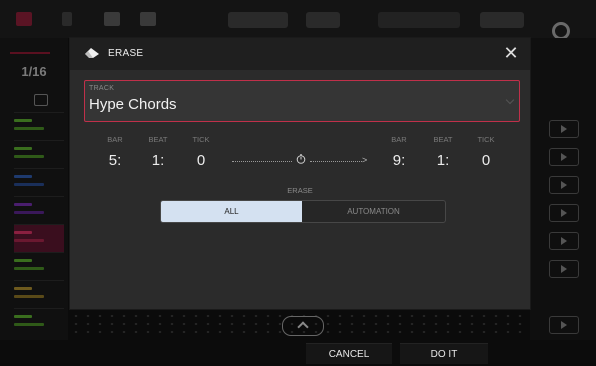  Describe the element at coordinates (231, 211) in the screenshot. I see `erase-all-option: ALL` at that location.